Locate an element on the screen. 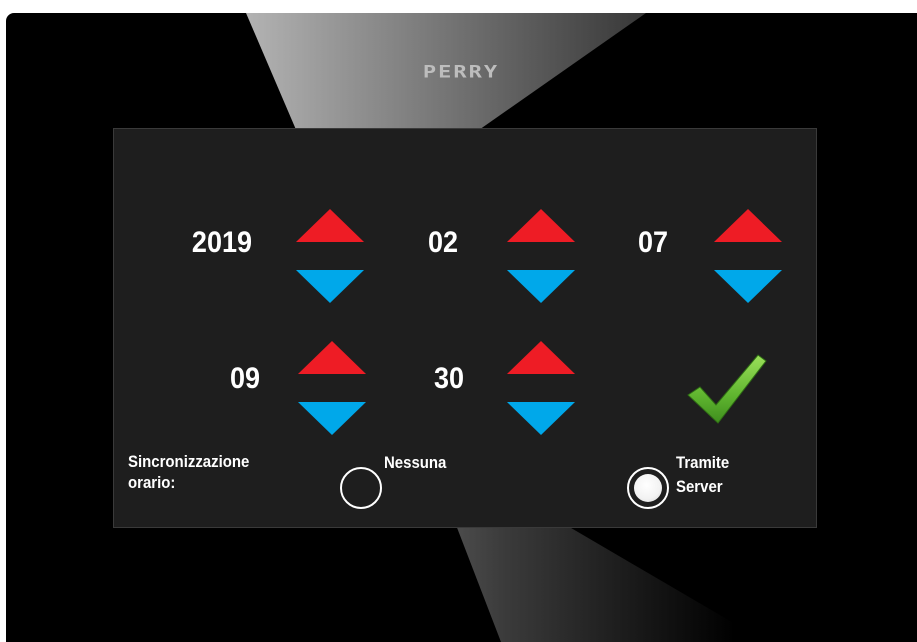 The image size is (917, 642). sync-none-radio is located at coordinates (361, 488).